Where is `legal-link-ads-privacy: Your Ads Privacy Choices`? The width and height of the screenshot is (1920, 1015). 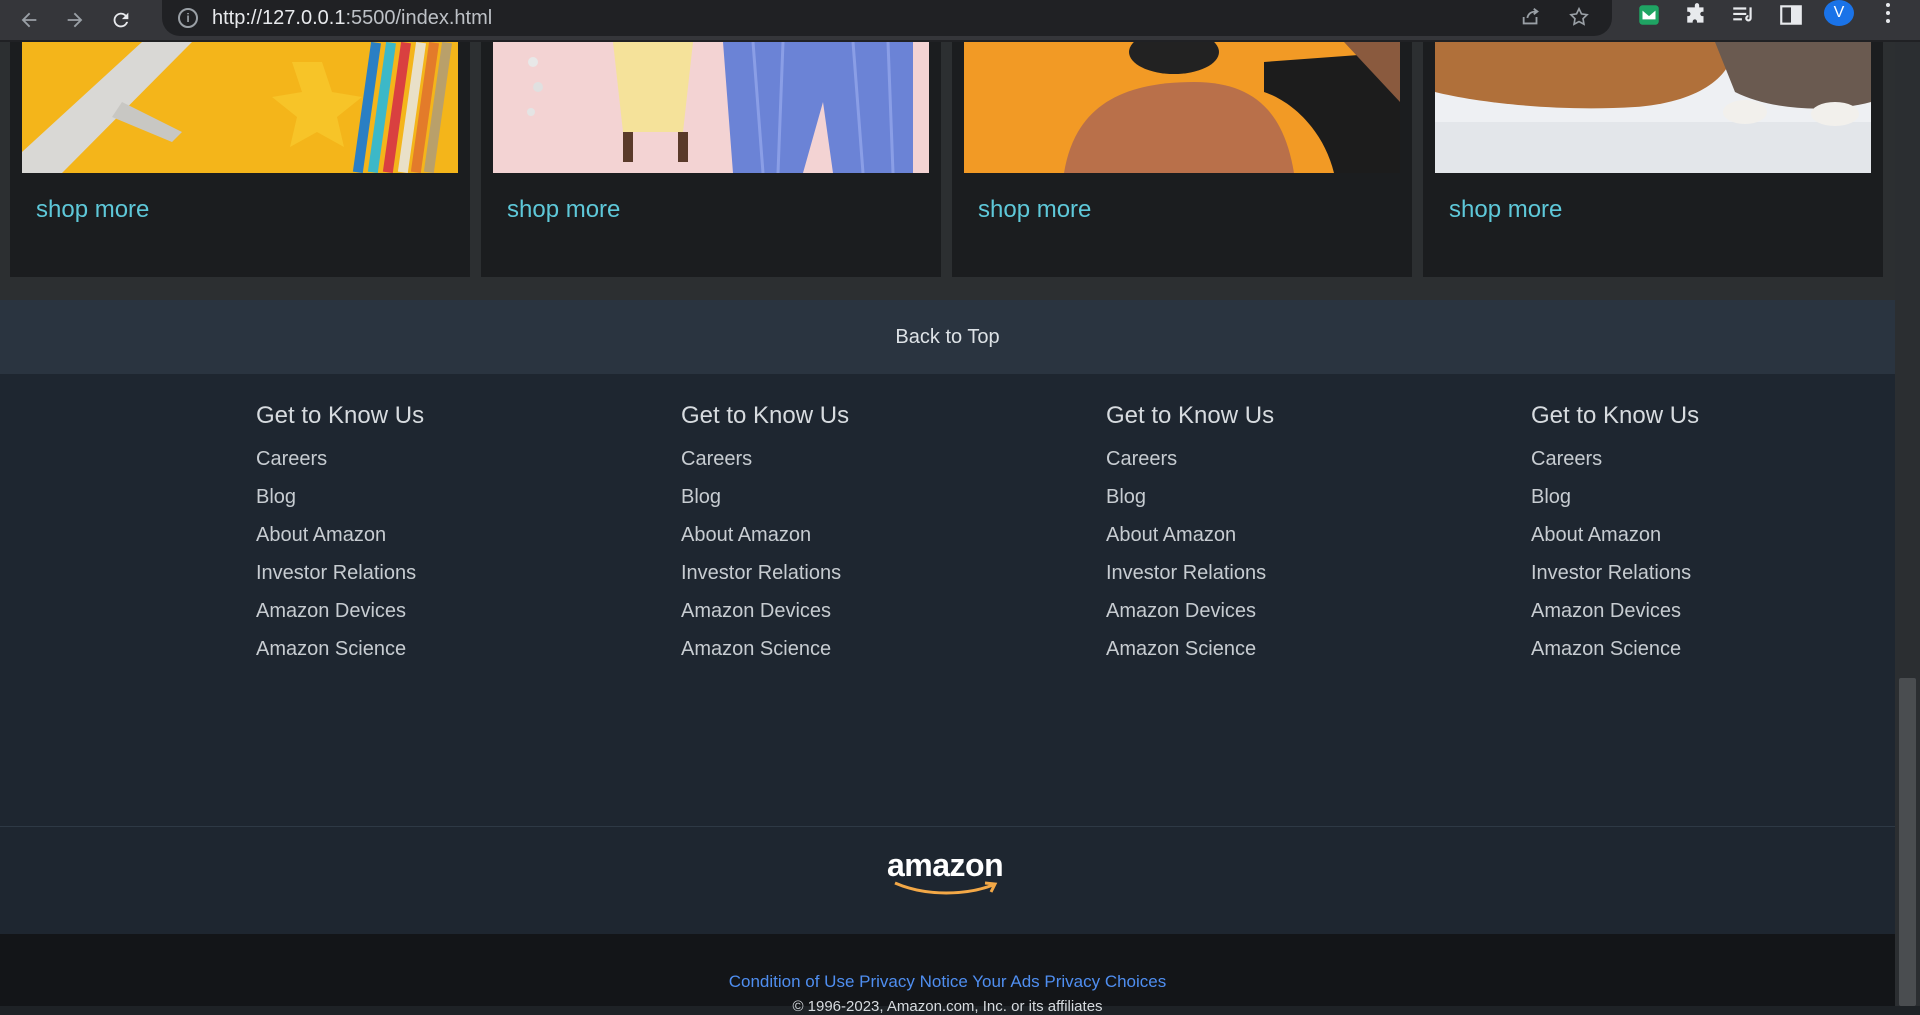
legal-link-ads-privacy: Your Ads Privacy Choices is located at coordinates (1069, 981).